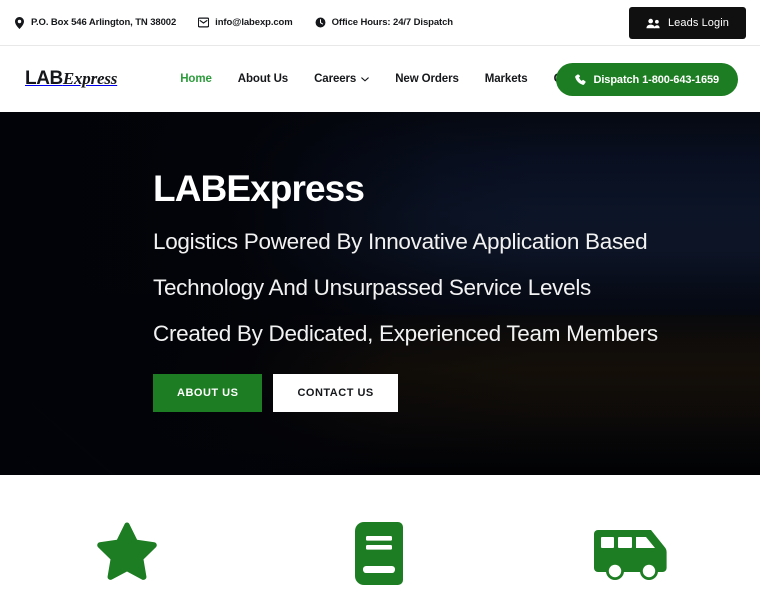 This screenshot has height=600, width=760. Describe the element at coordinates (365, 79) in the screenshot. I see `chevron-down-icon` at that location.